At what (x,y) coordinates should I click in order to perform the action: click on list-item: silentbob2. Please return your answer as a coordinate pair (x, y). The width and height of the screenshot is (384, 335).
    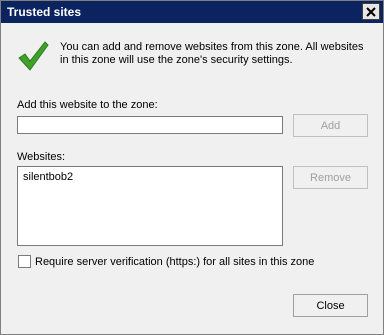
    Looking at the image, I should click on (48, 177).